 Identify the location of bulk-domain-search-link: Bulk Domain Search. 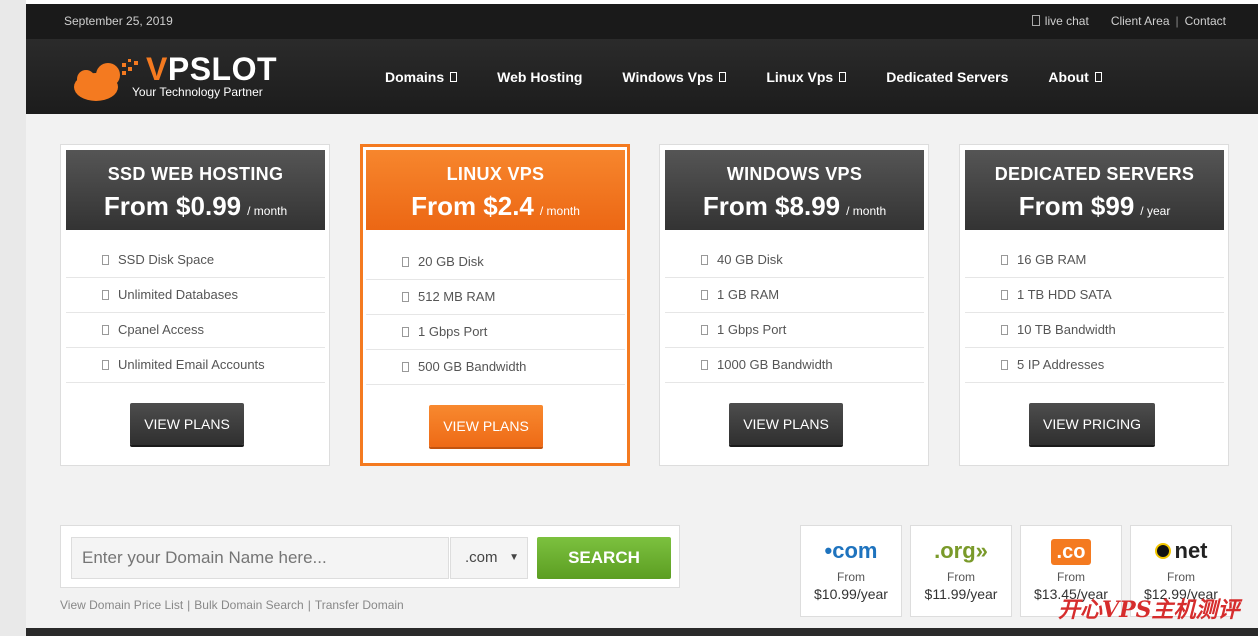
(248, 605).